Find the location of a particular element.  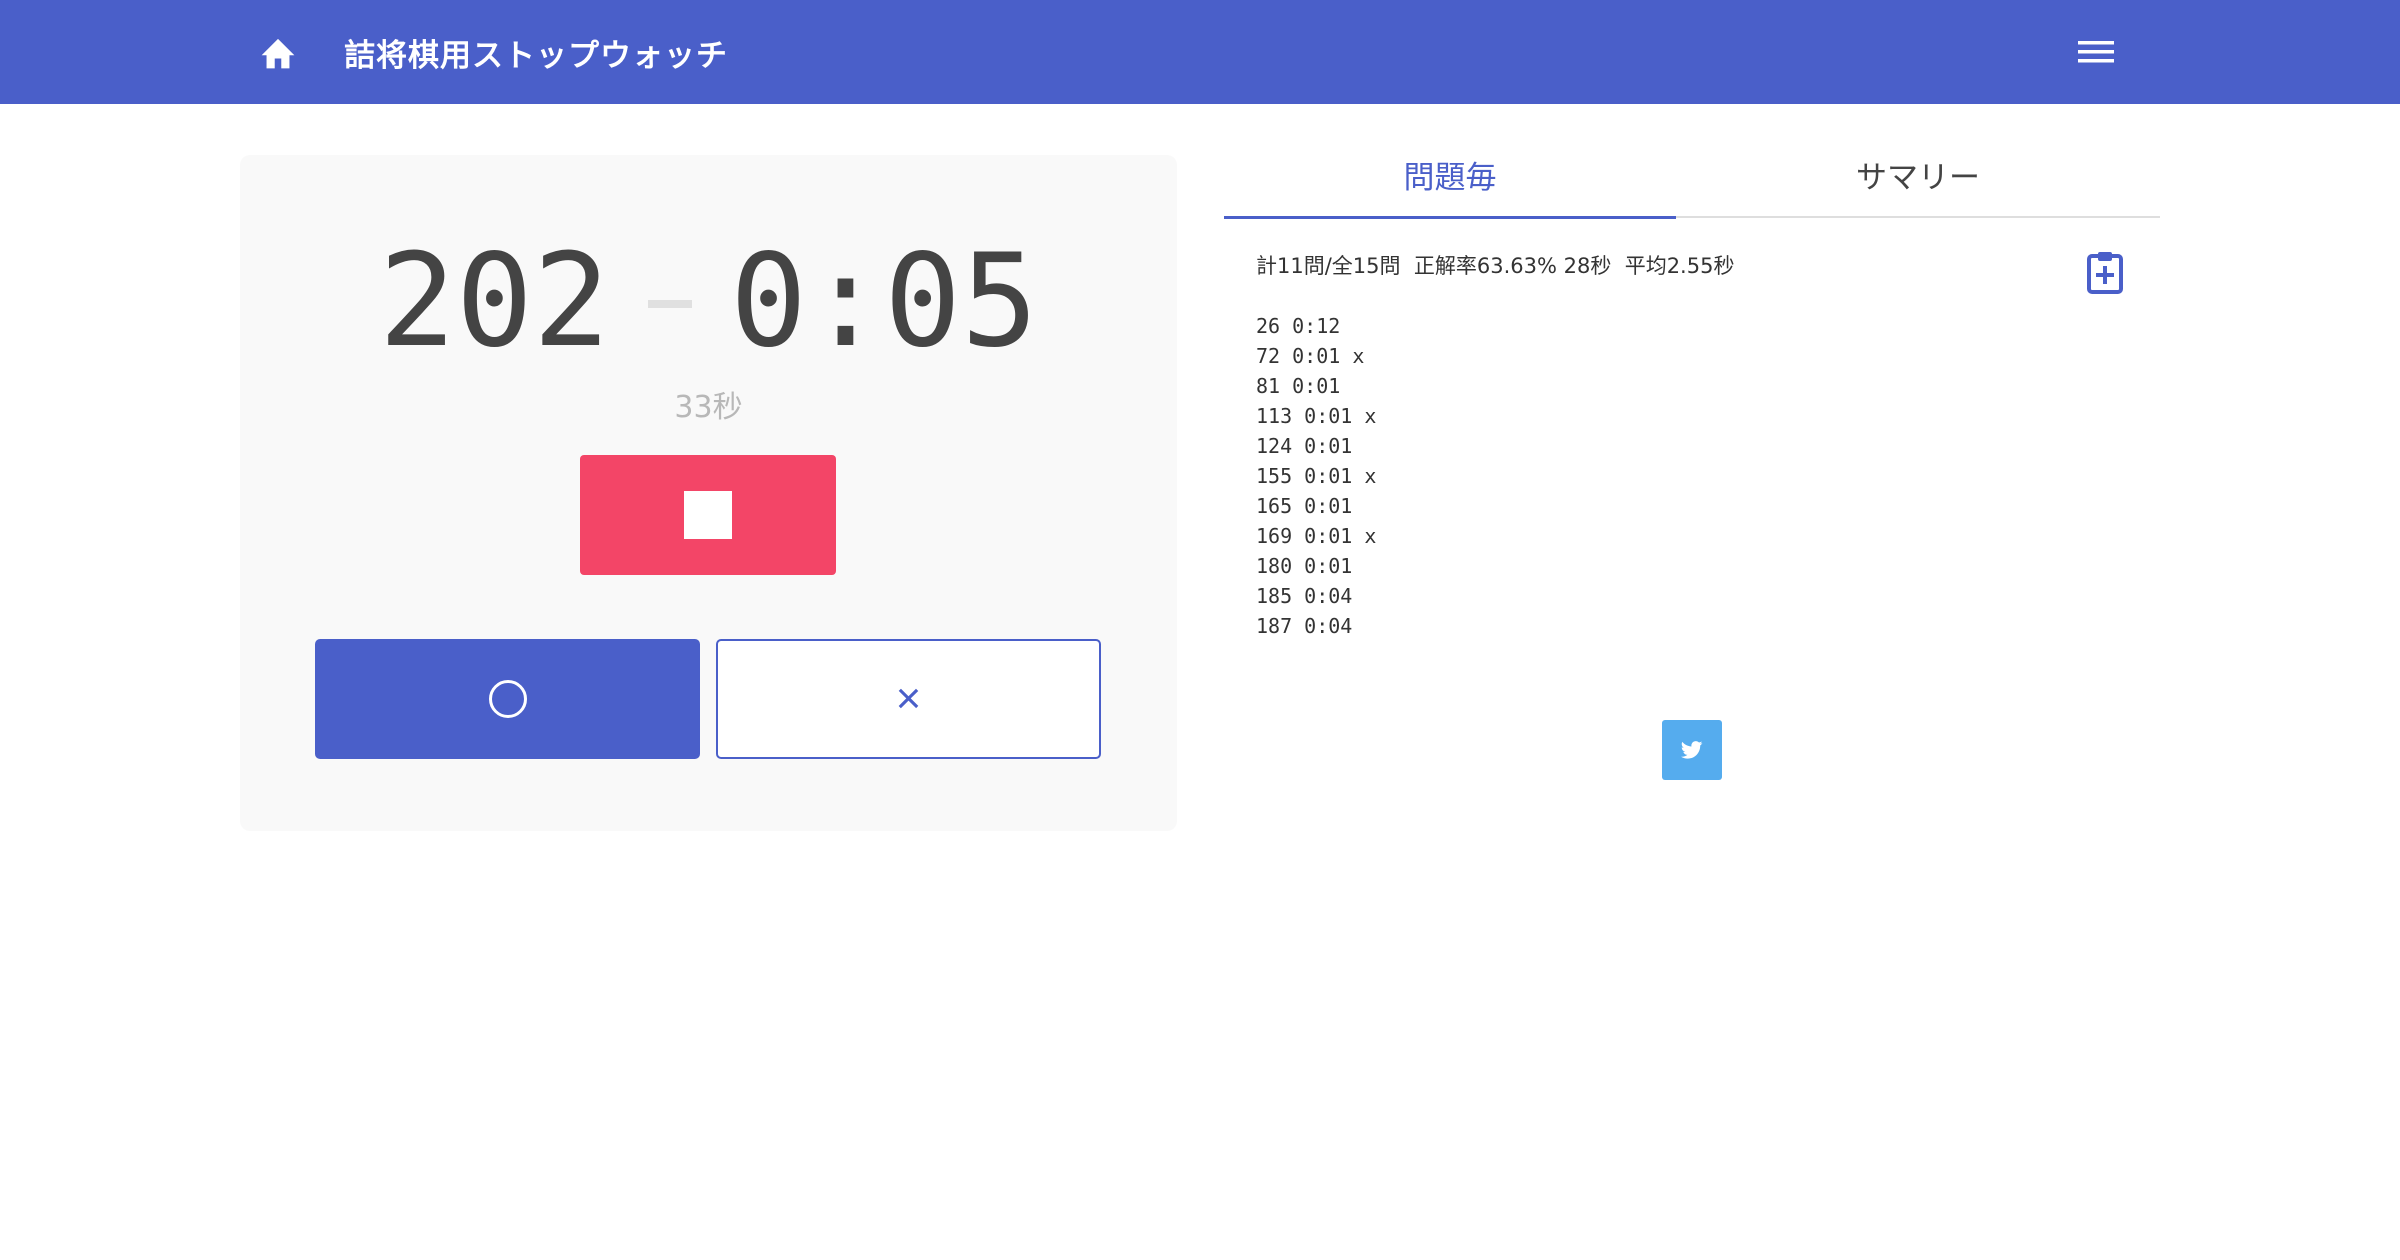

copy-button is located at coordinates (2105, 272).